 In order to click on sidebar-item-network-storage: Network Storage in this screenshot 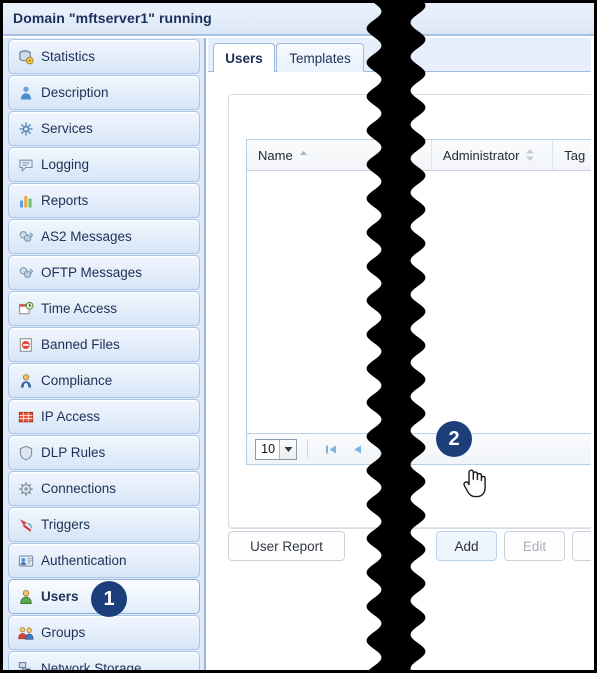, I will do `click(104, 662)`.